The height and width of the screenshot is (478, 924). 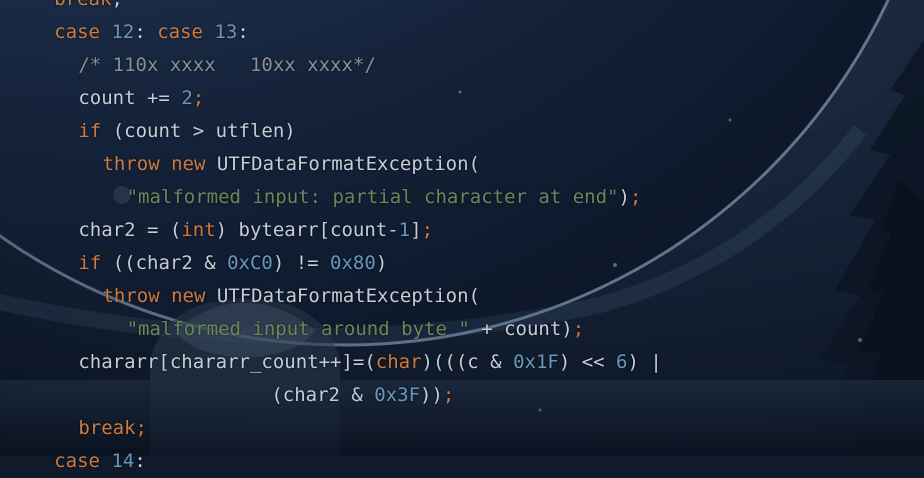 I want to click on code-token: ) !=, so click(x=301, y=263).